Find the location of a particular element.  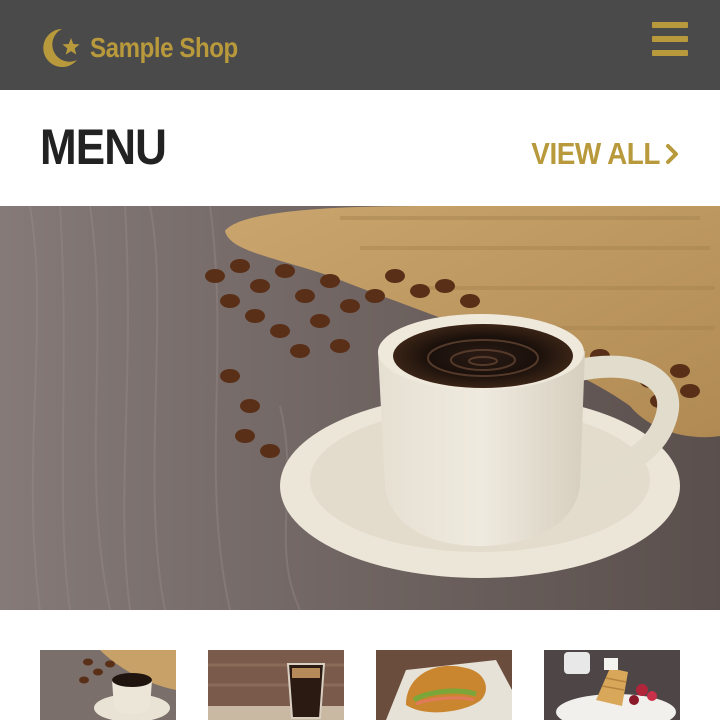

thumbnail-croissant is located at coordinates (444, 685).